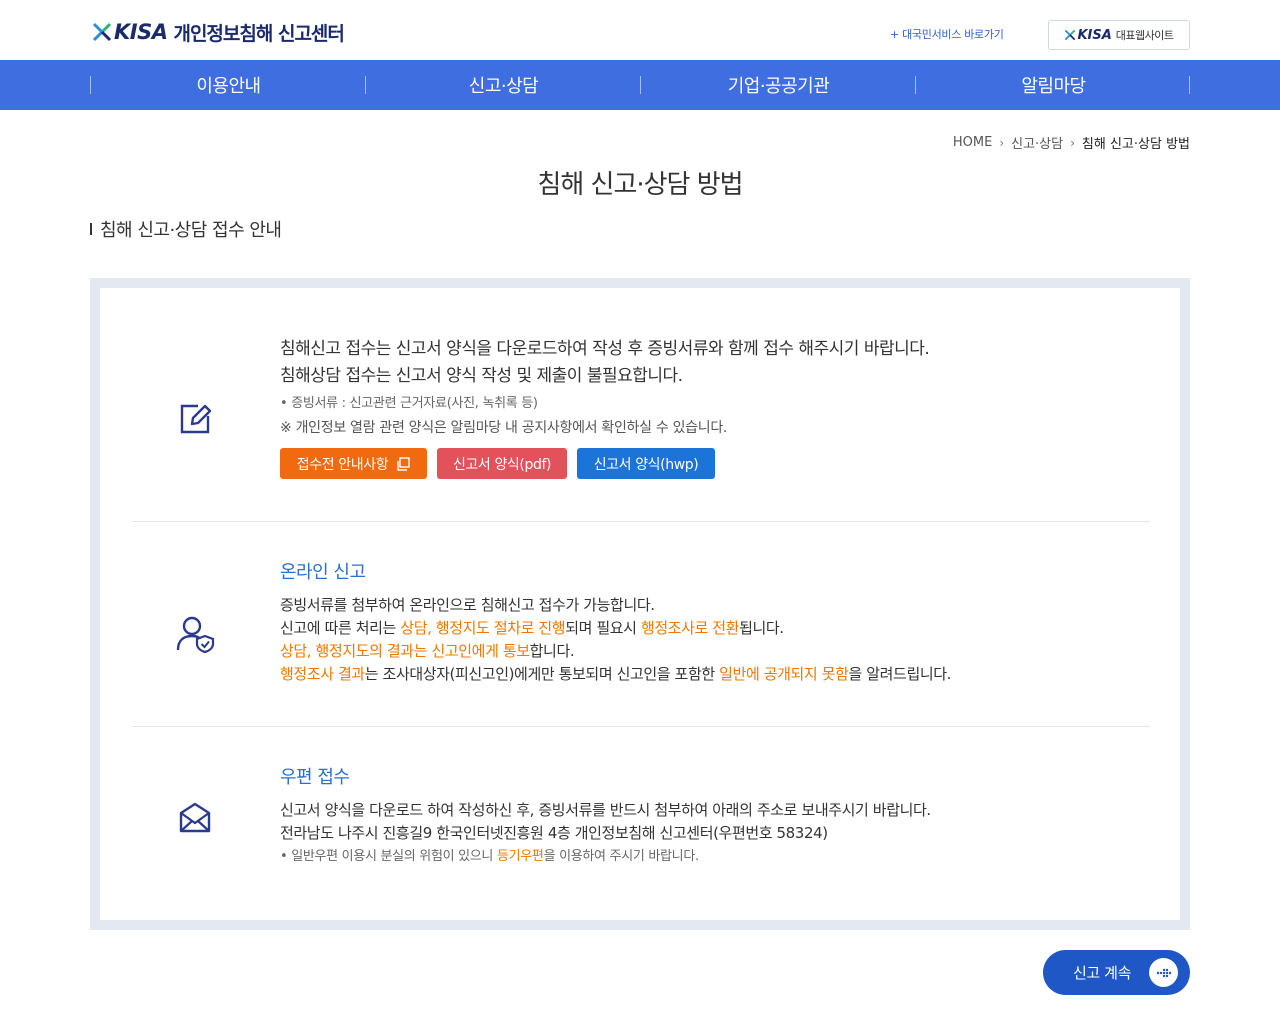  I want to click on nav-item-report: 신고·상담, so click(503, 85).